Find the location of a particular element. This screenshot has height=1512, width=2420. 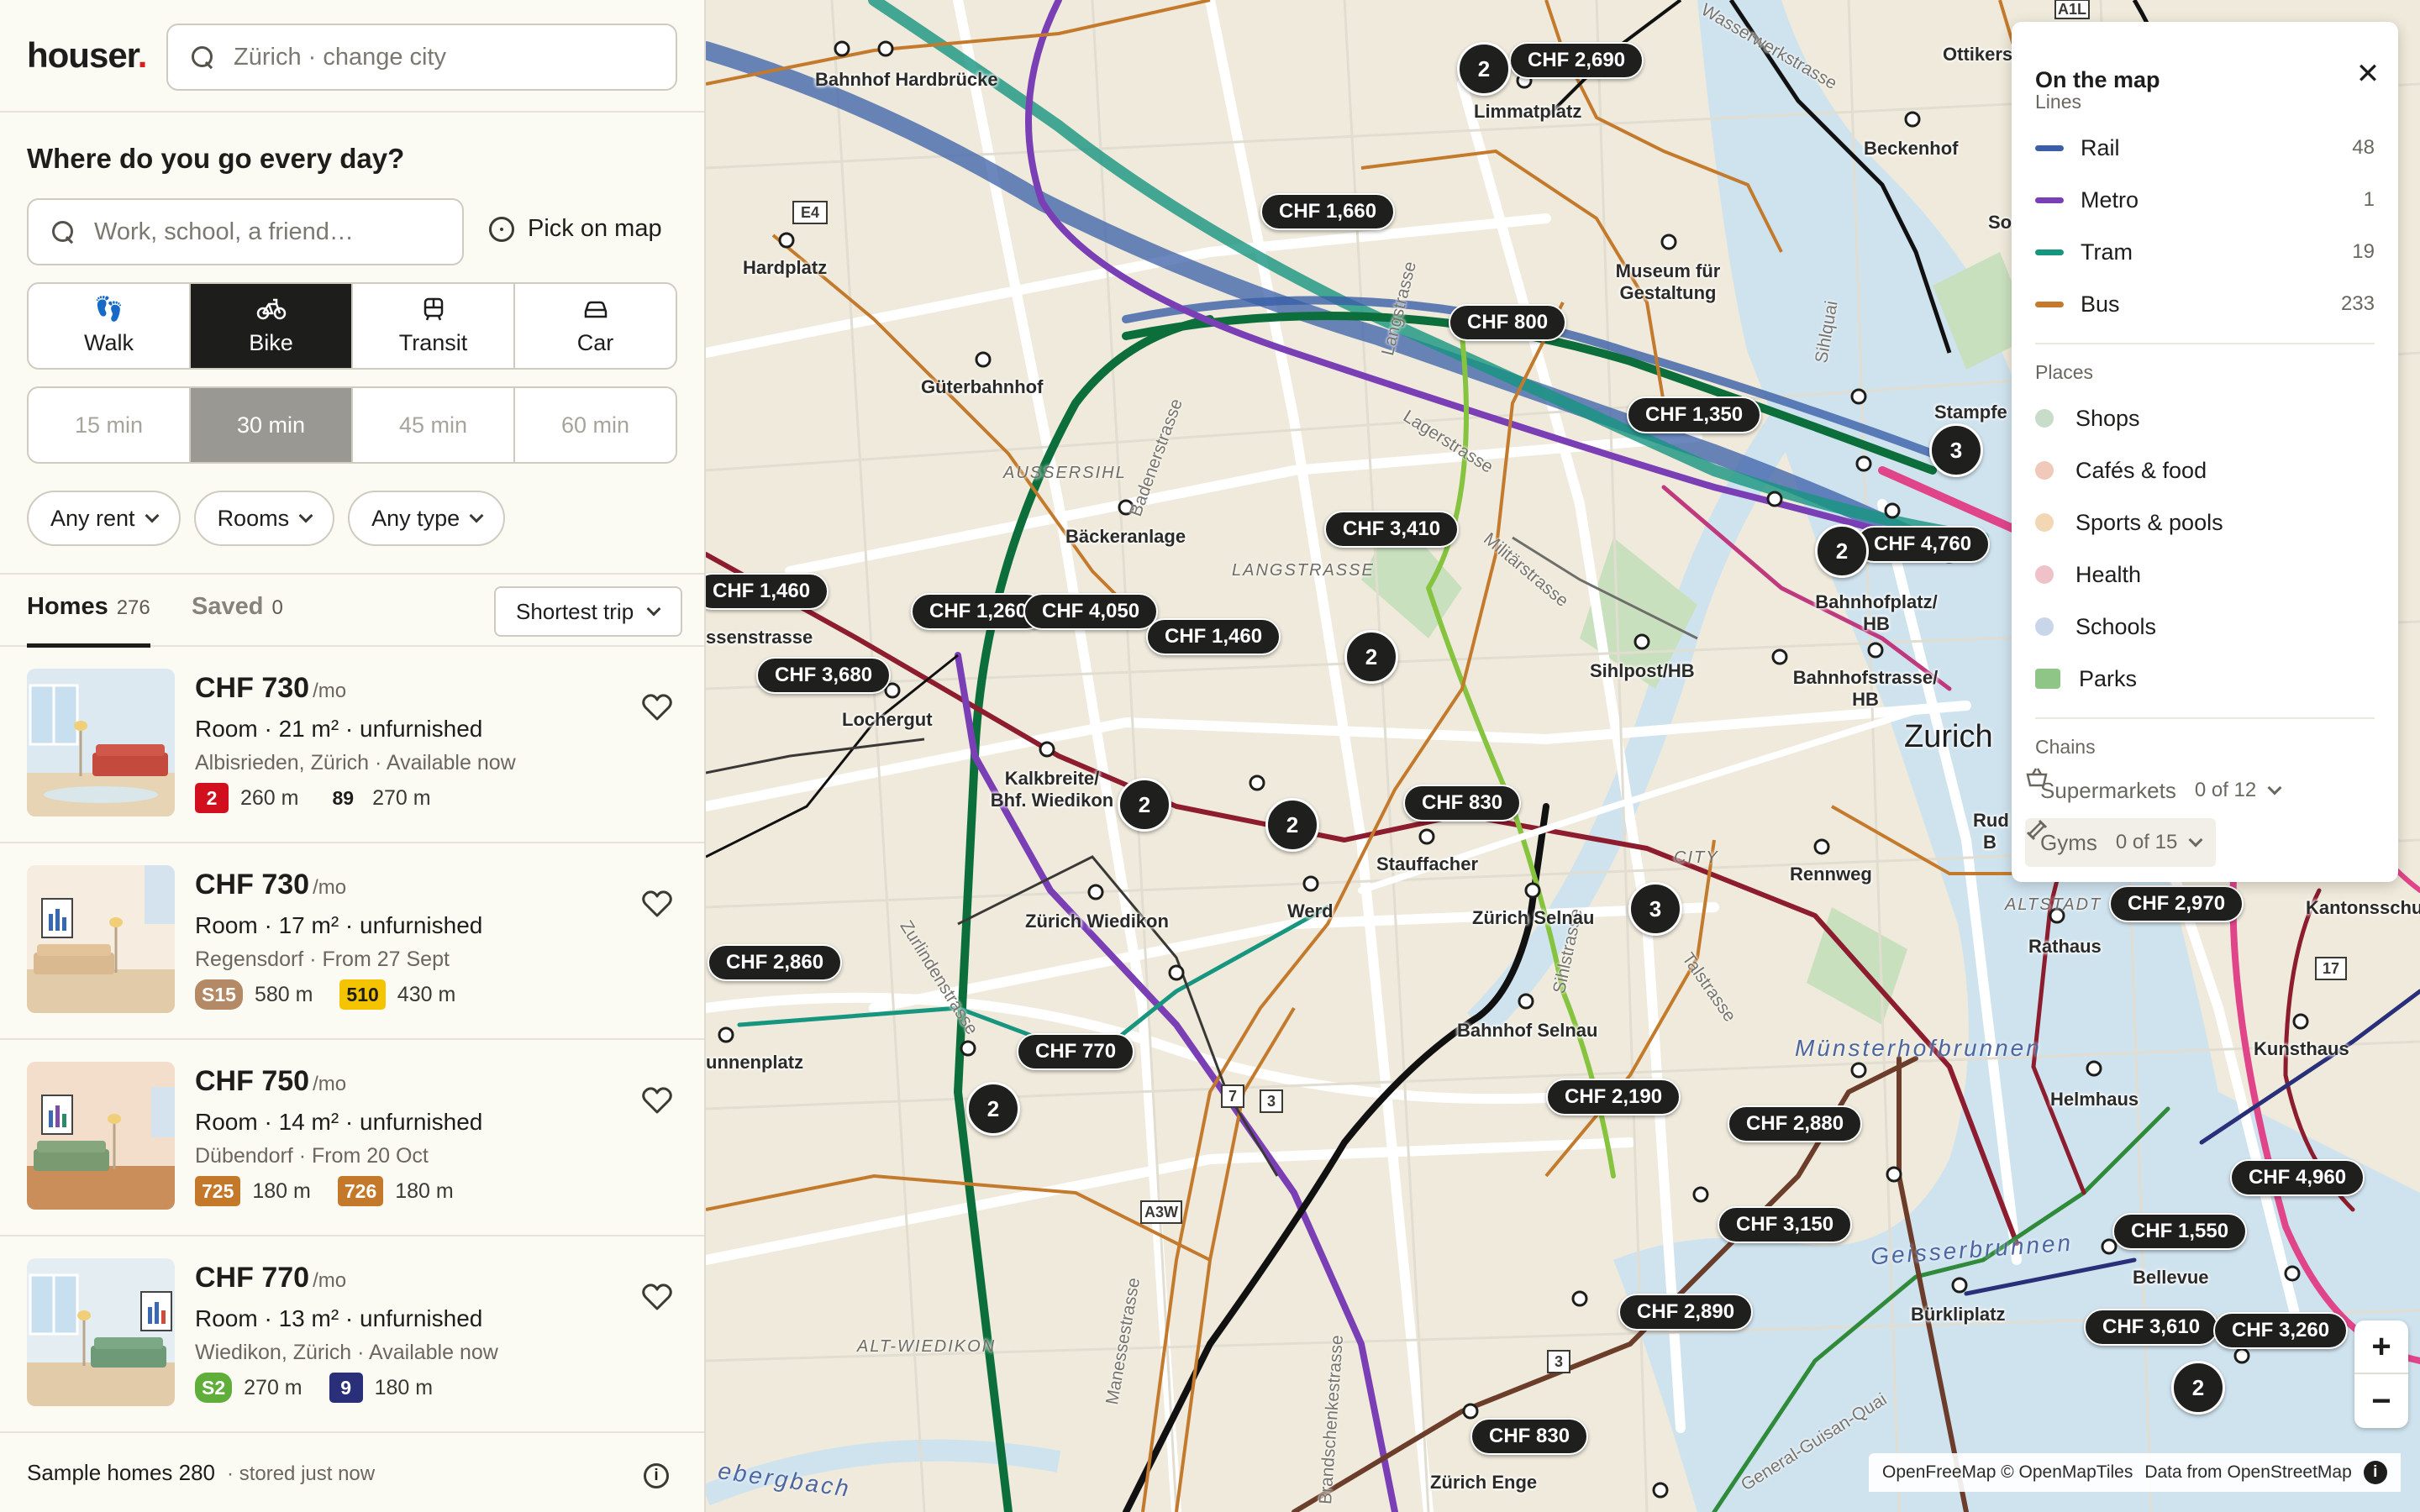

line-distance: 270 m is located at coordinates (401, 797).